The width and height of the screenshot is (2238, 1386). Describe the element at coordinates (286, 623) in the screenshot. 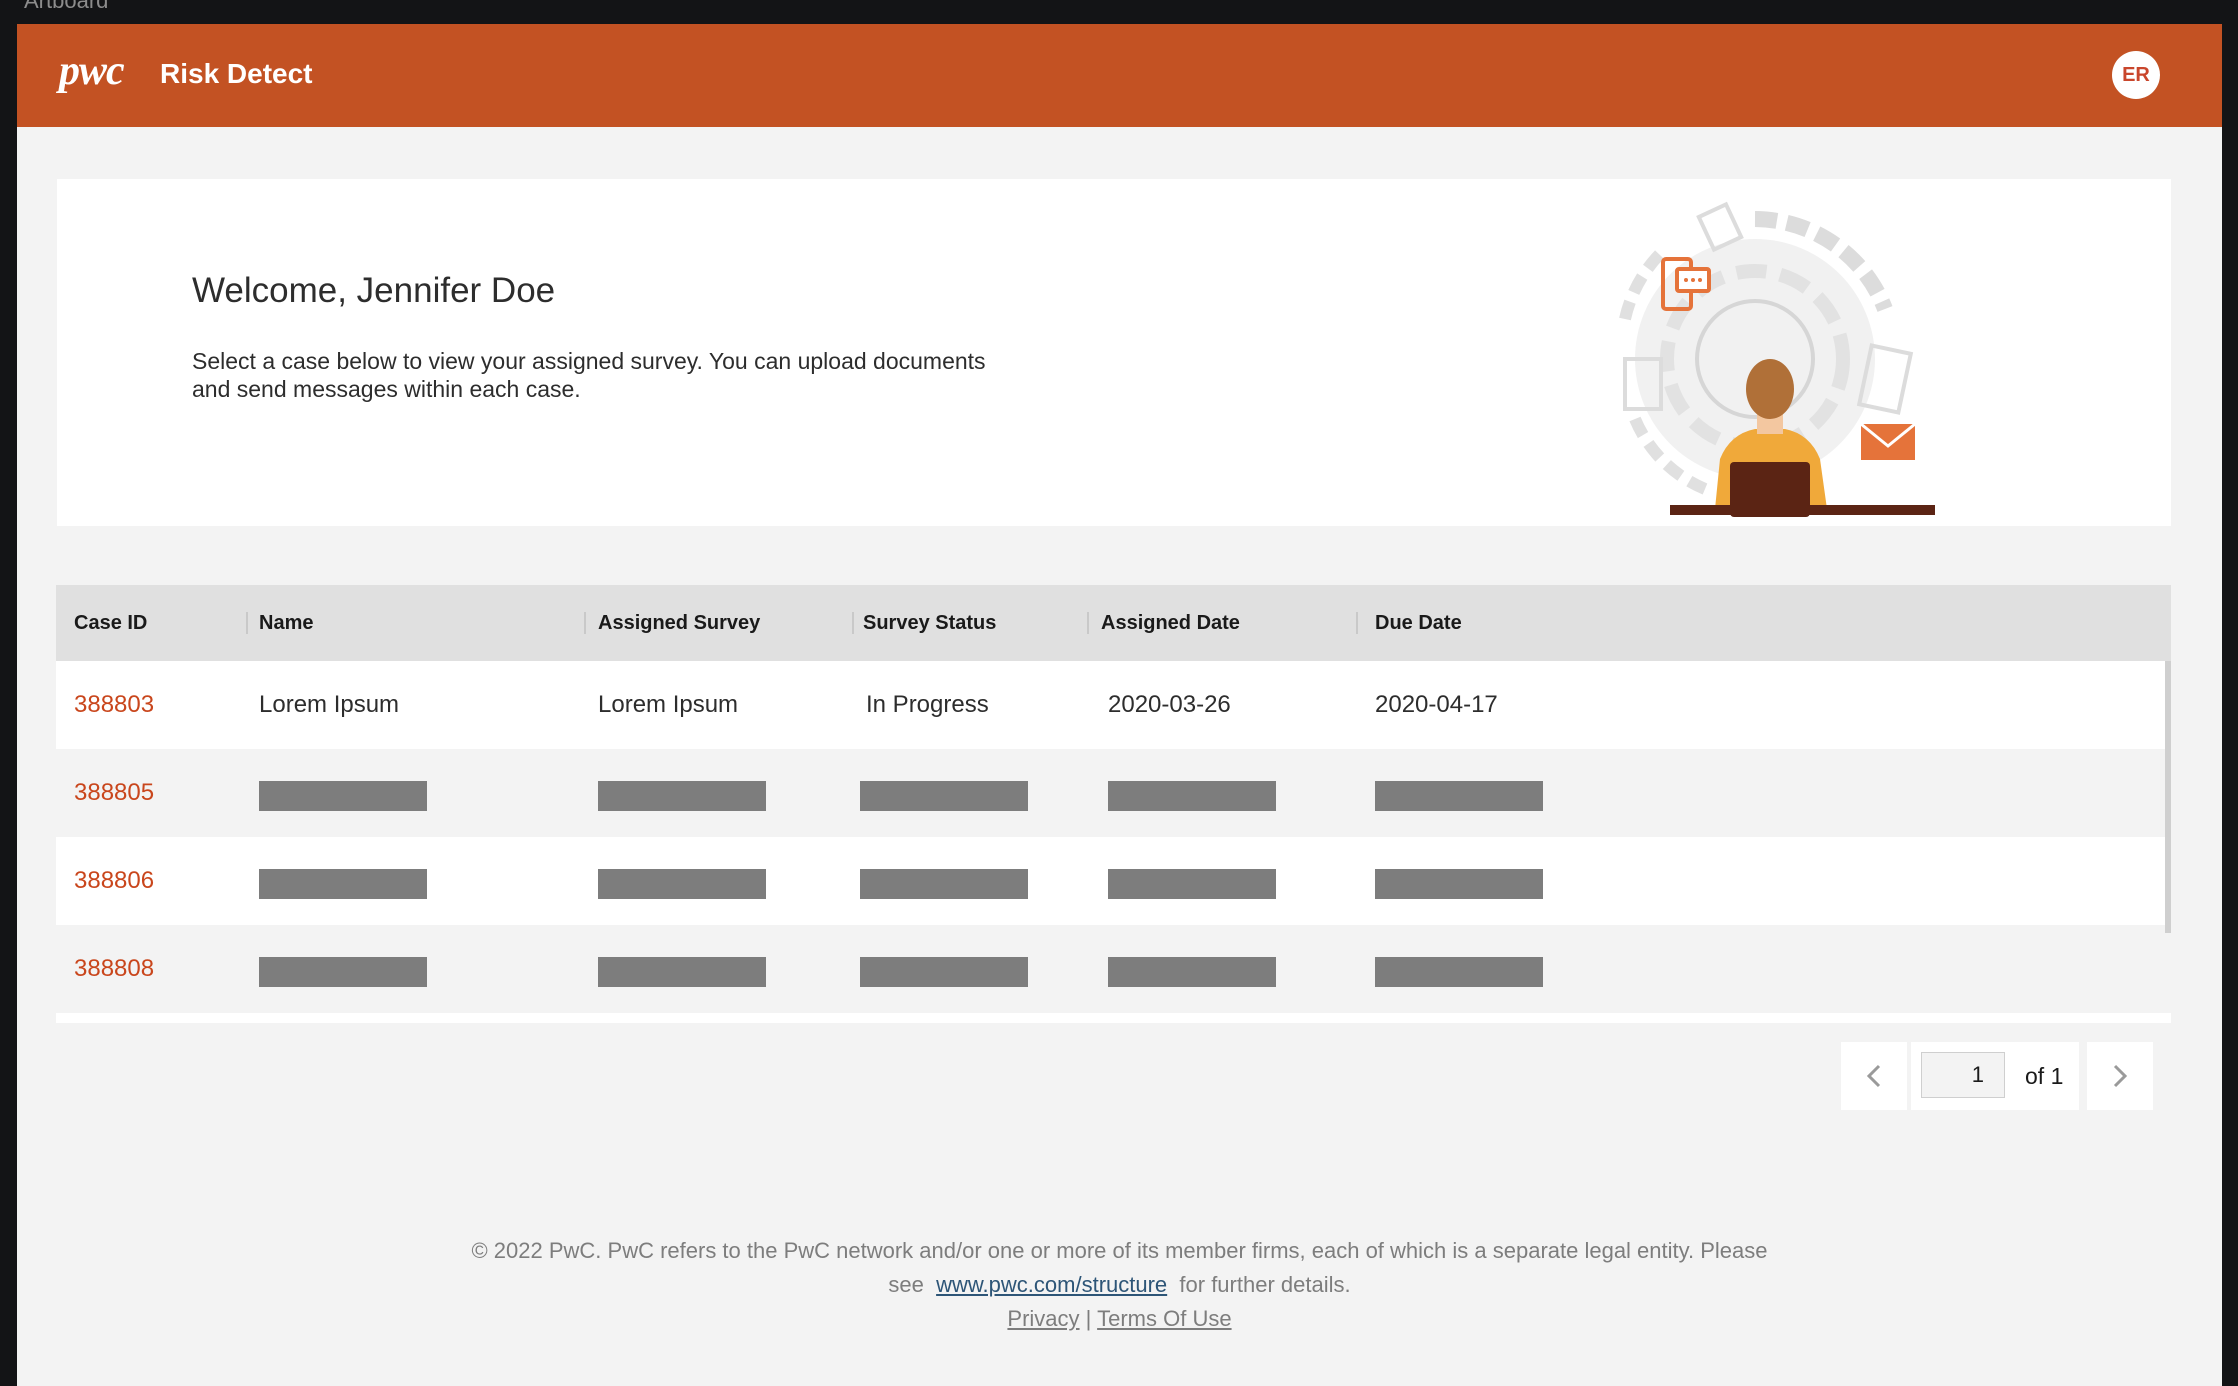

I see `column-header-name: Name` at that location.